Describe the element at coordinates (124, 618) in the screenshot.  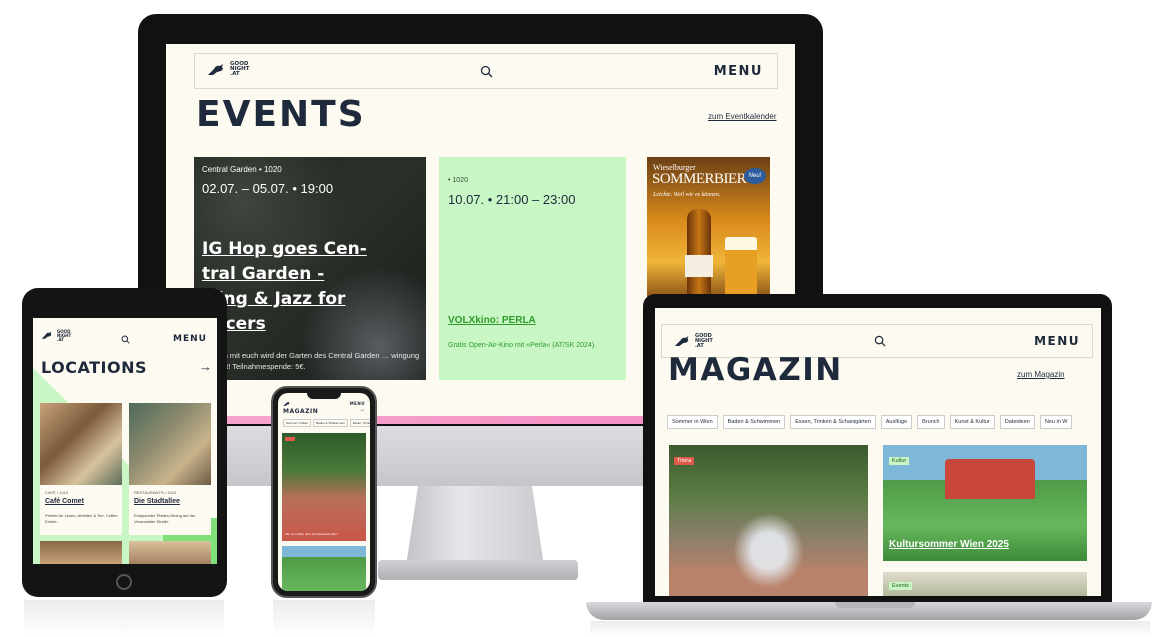
I see `tablet-reflection` at that location.